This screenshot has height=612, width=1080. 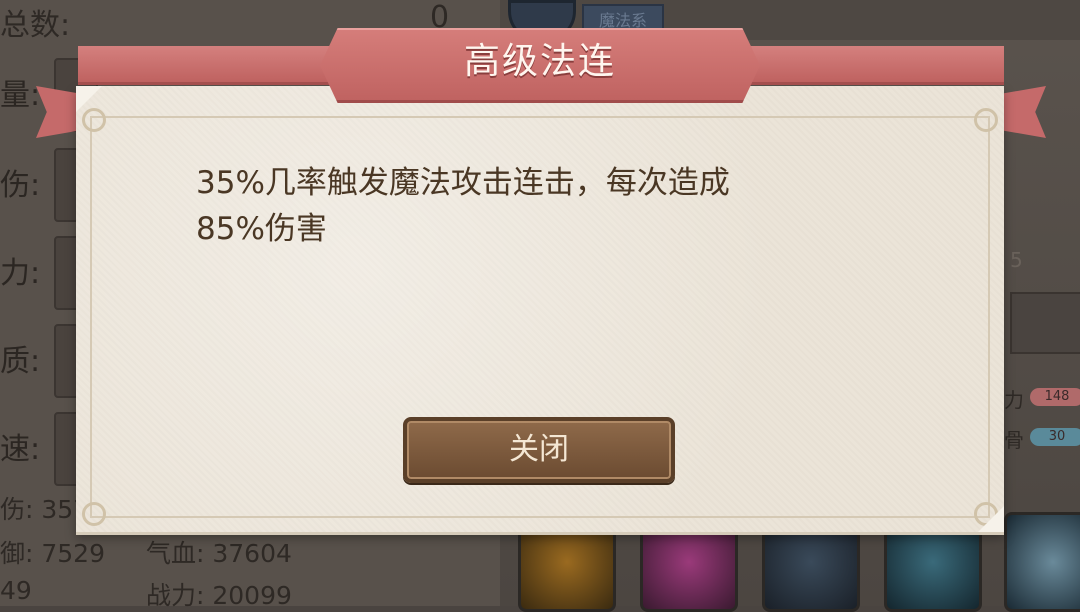 What do you see at coordinates (52, 553) in the screenshot?
I see `stat-value: 御: 7529` at bounding box center [52, 553].